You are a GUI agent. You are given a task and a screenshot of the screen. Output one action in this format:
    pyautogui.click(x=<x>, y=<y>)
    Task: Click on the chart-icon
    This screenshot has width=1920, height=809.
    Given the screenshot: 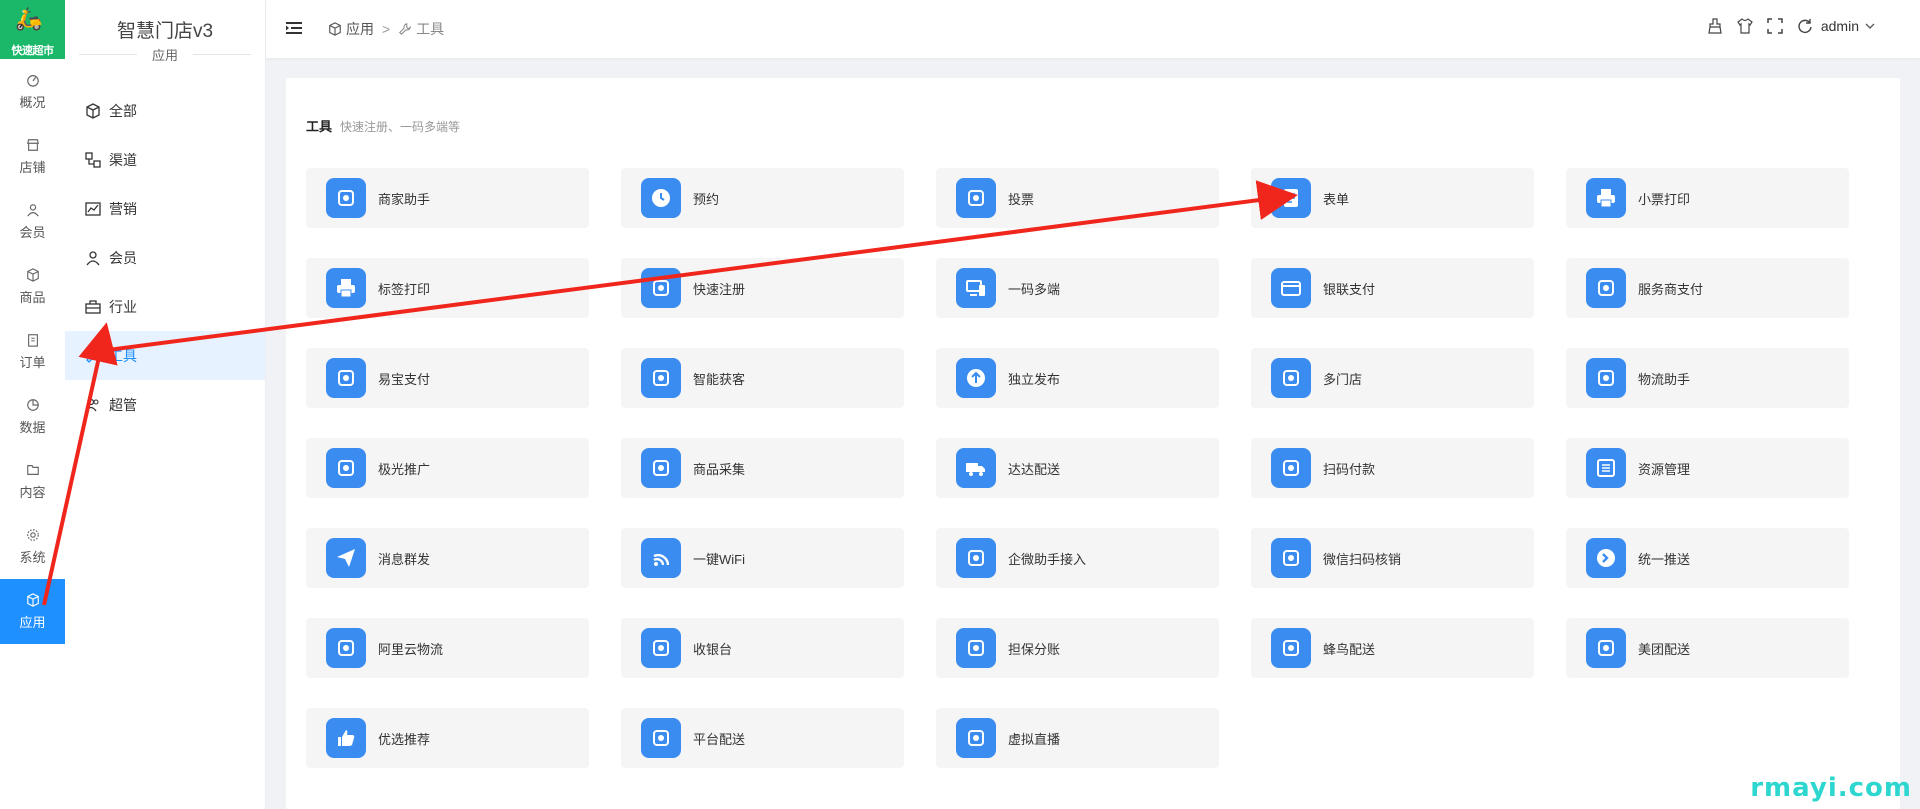 What is the action you would take?
    pyautogui.click(x=93, y=209)
    